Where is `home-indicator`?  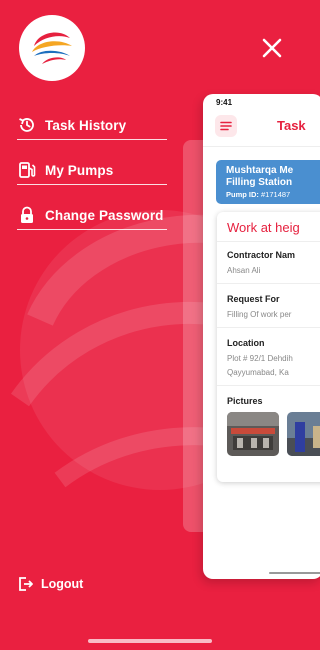 home-indicator is located at coordinates (294, 573).